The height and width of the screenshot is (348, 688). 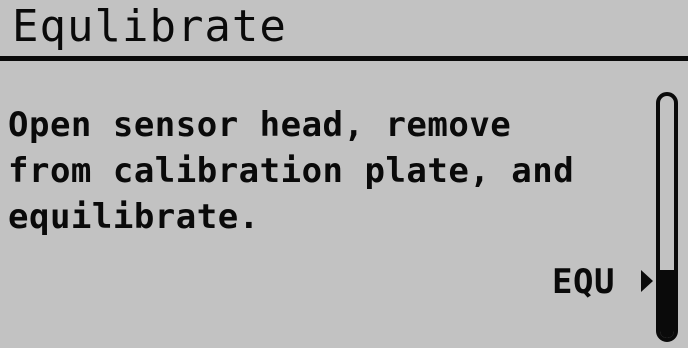 I want to click on message-line-3: equilibrate., so click(x=134, y=217).